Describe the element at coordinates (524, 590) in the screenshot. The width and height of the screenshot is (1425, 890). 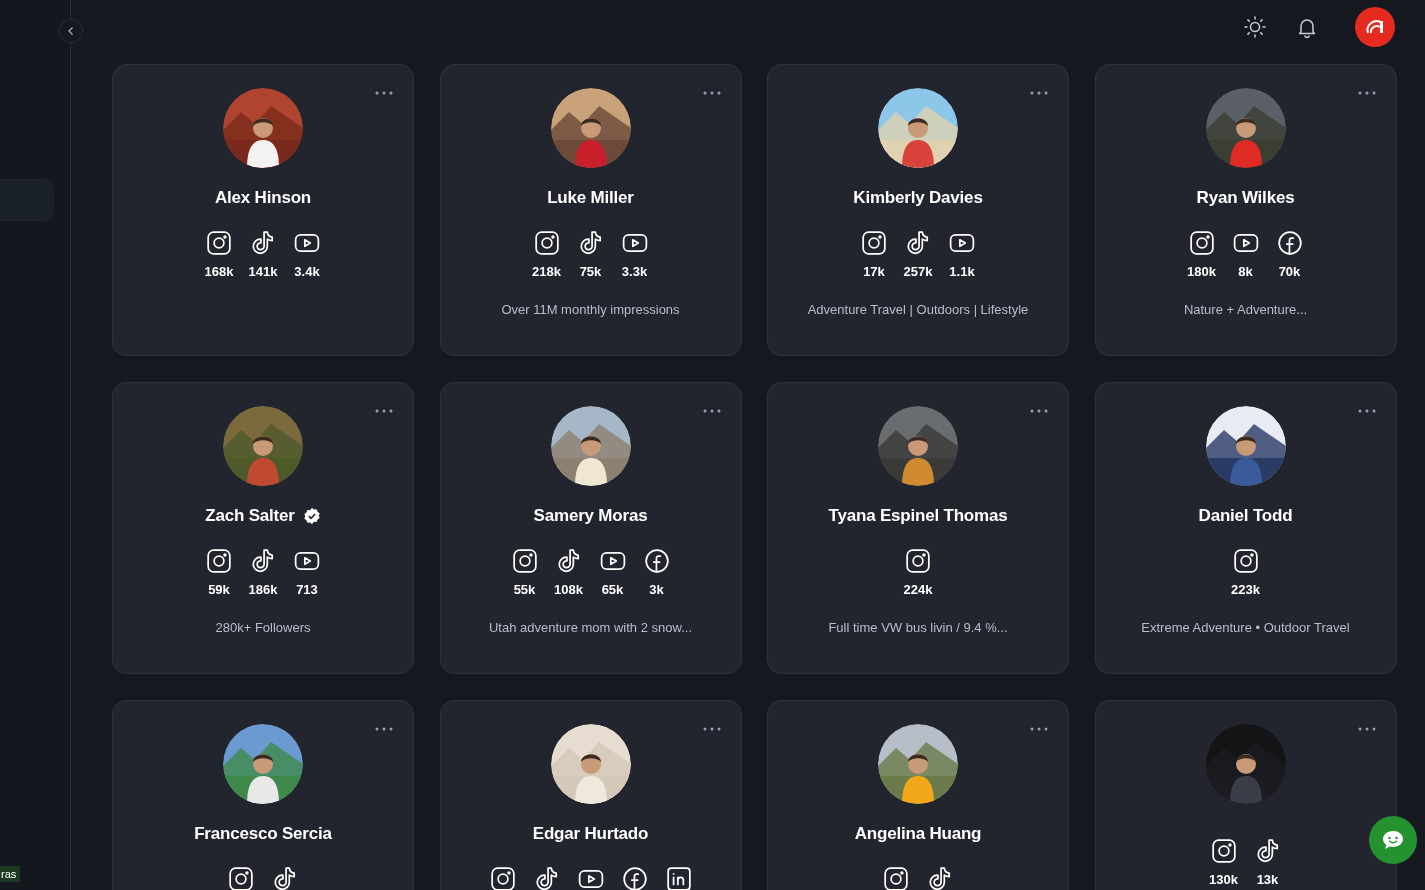
I see `follower-count: 55k` at that location.